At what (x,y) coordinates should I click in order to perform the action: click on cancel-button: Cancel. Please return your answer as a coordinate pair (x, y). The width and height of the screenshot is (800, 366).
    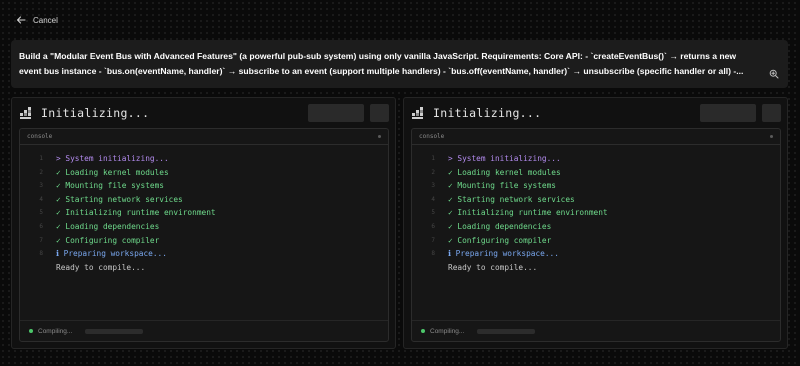
    Looking at the image, I should click on (37, 20).